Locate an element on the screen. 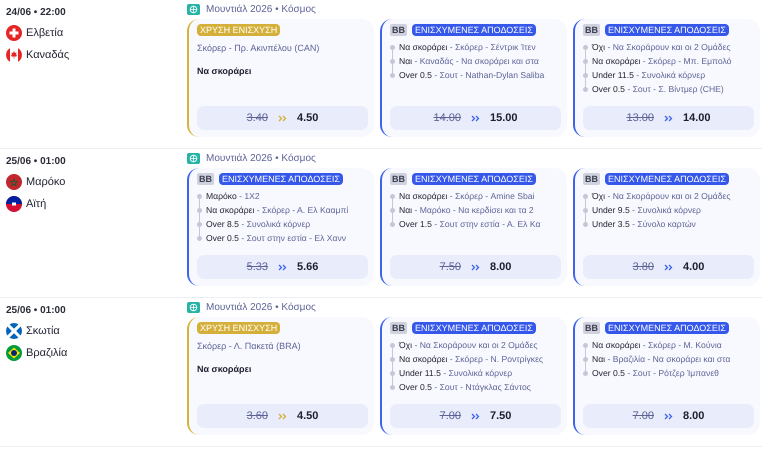  boost-card: BB ΕΝΙΣΧΥΜΕΝΕΣ ΑΠΟΔΟΣΕΙΣ Μαρόκο - 1X2 Να σκοράρει - Σκόρερ - Α. Ελ Κααμπί Over 8.5 - Συνολικά κόρνερ Over 0.5 - Σουτ στην εστία - Ελ Χανν 5.33 5.66 is located at coordinates (280, 227).